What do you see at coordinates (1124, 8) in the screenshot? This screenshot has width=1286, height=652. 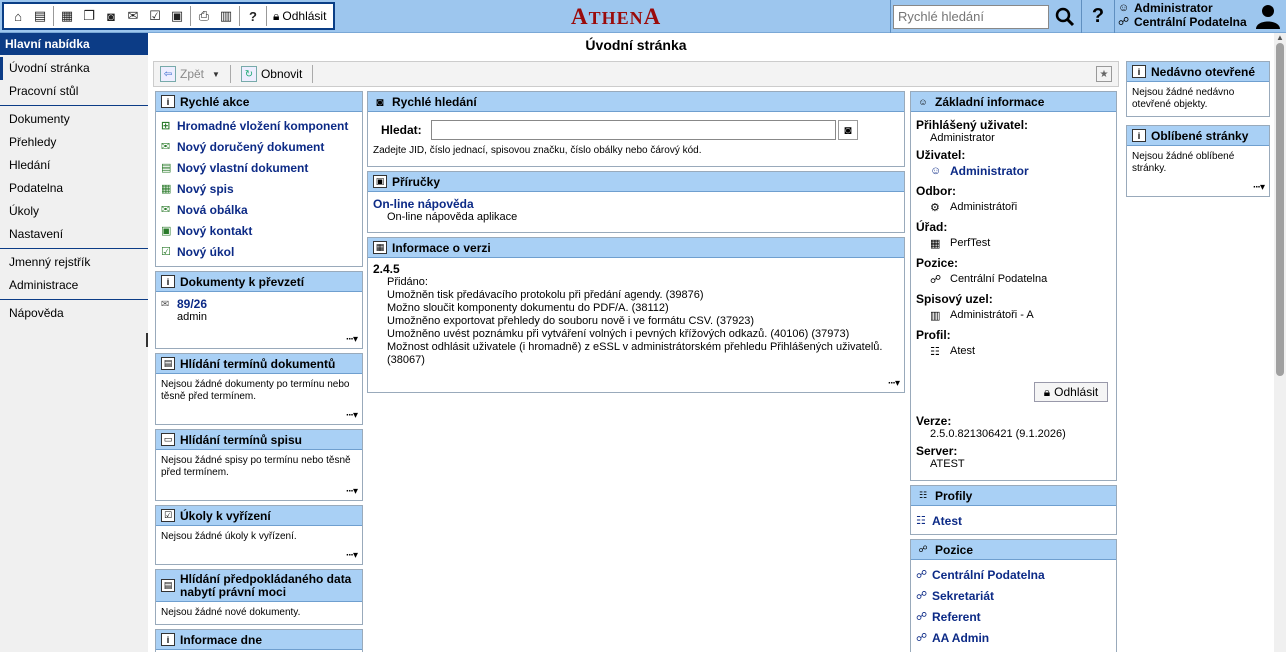 I see `user-small-icon: ☺` at bounding box center [1124, 8].